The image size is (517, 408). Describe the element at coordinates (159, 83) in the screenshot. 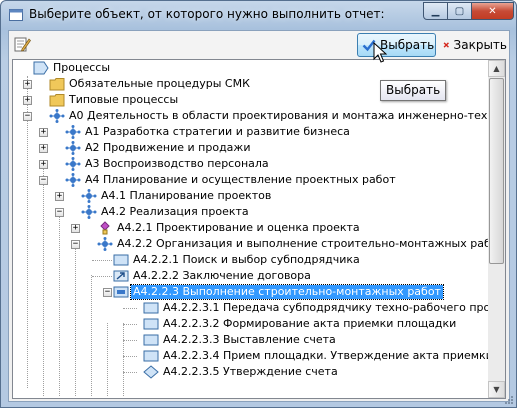

I see `tree-item-label: Обязательные процедуры СМК` at that location.